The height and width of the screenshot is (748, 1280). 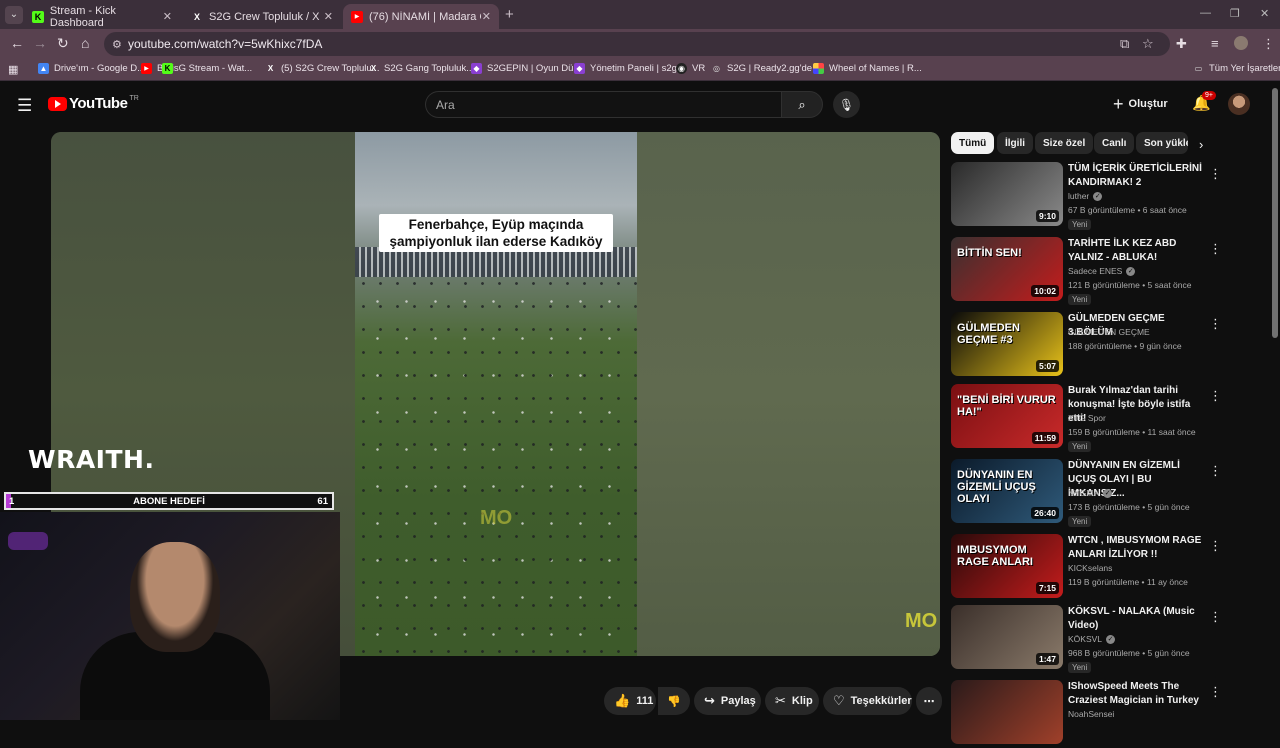 I want to click on voice-search-button: 🎙, so click(x=846, y=104).